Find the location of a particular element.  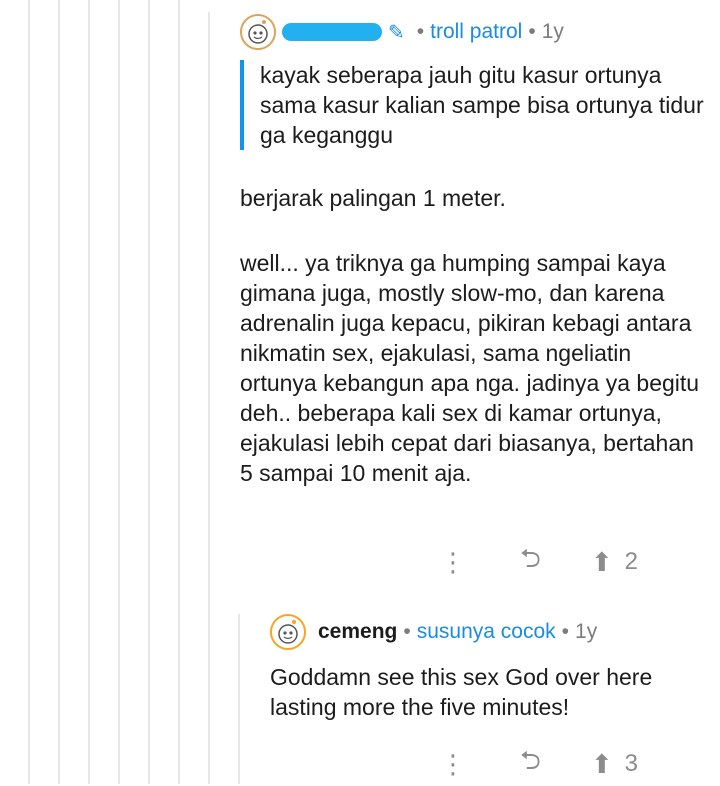

vote-score: 2 is located at coordinates (631, 561).